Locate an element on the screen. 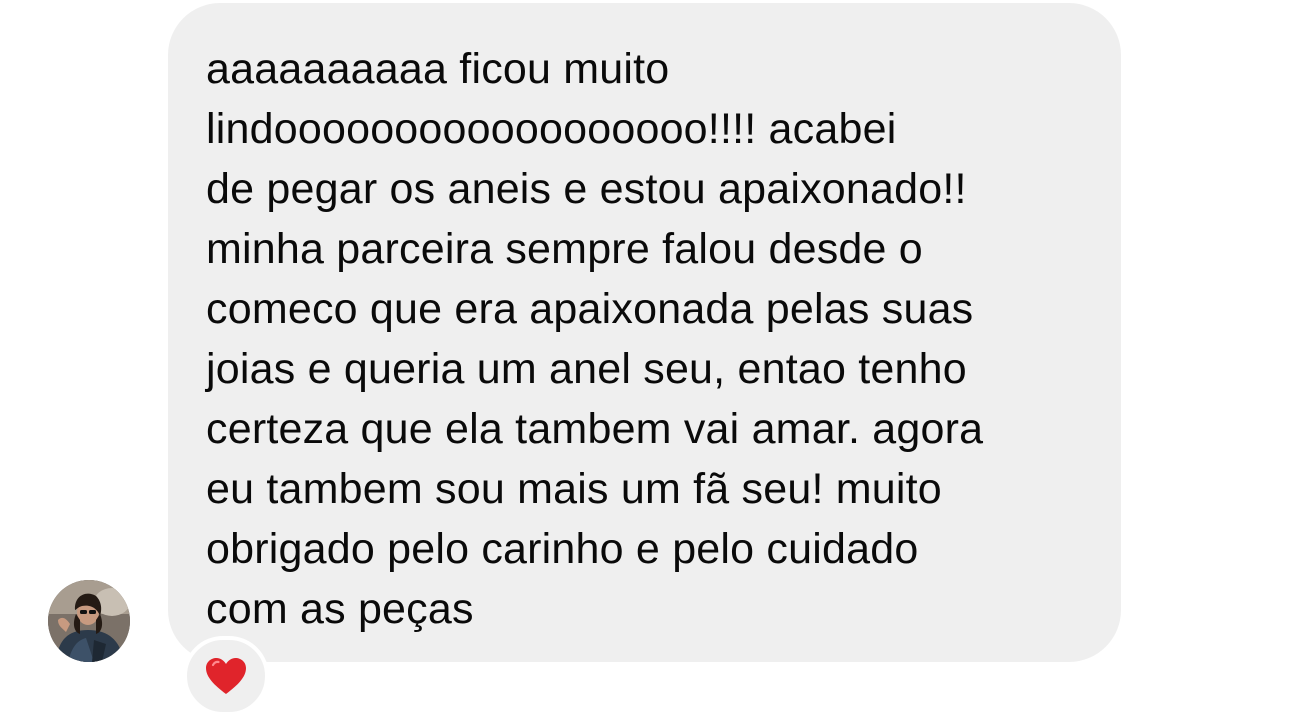 The image size is (1290, 719). message-line: de pegar os aneis e estou apaixonado!! is located at coordinates (586, 189).